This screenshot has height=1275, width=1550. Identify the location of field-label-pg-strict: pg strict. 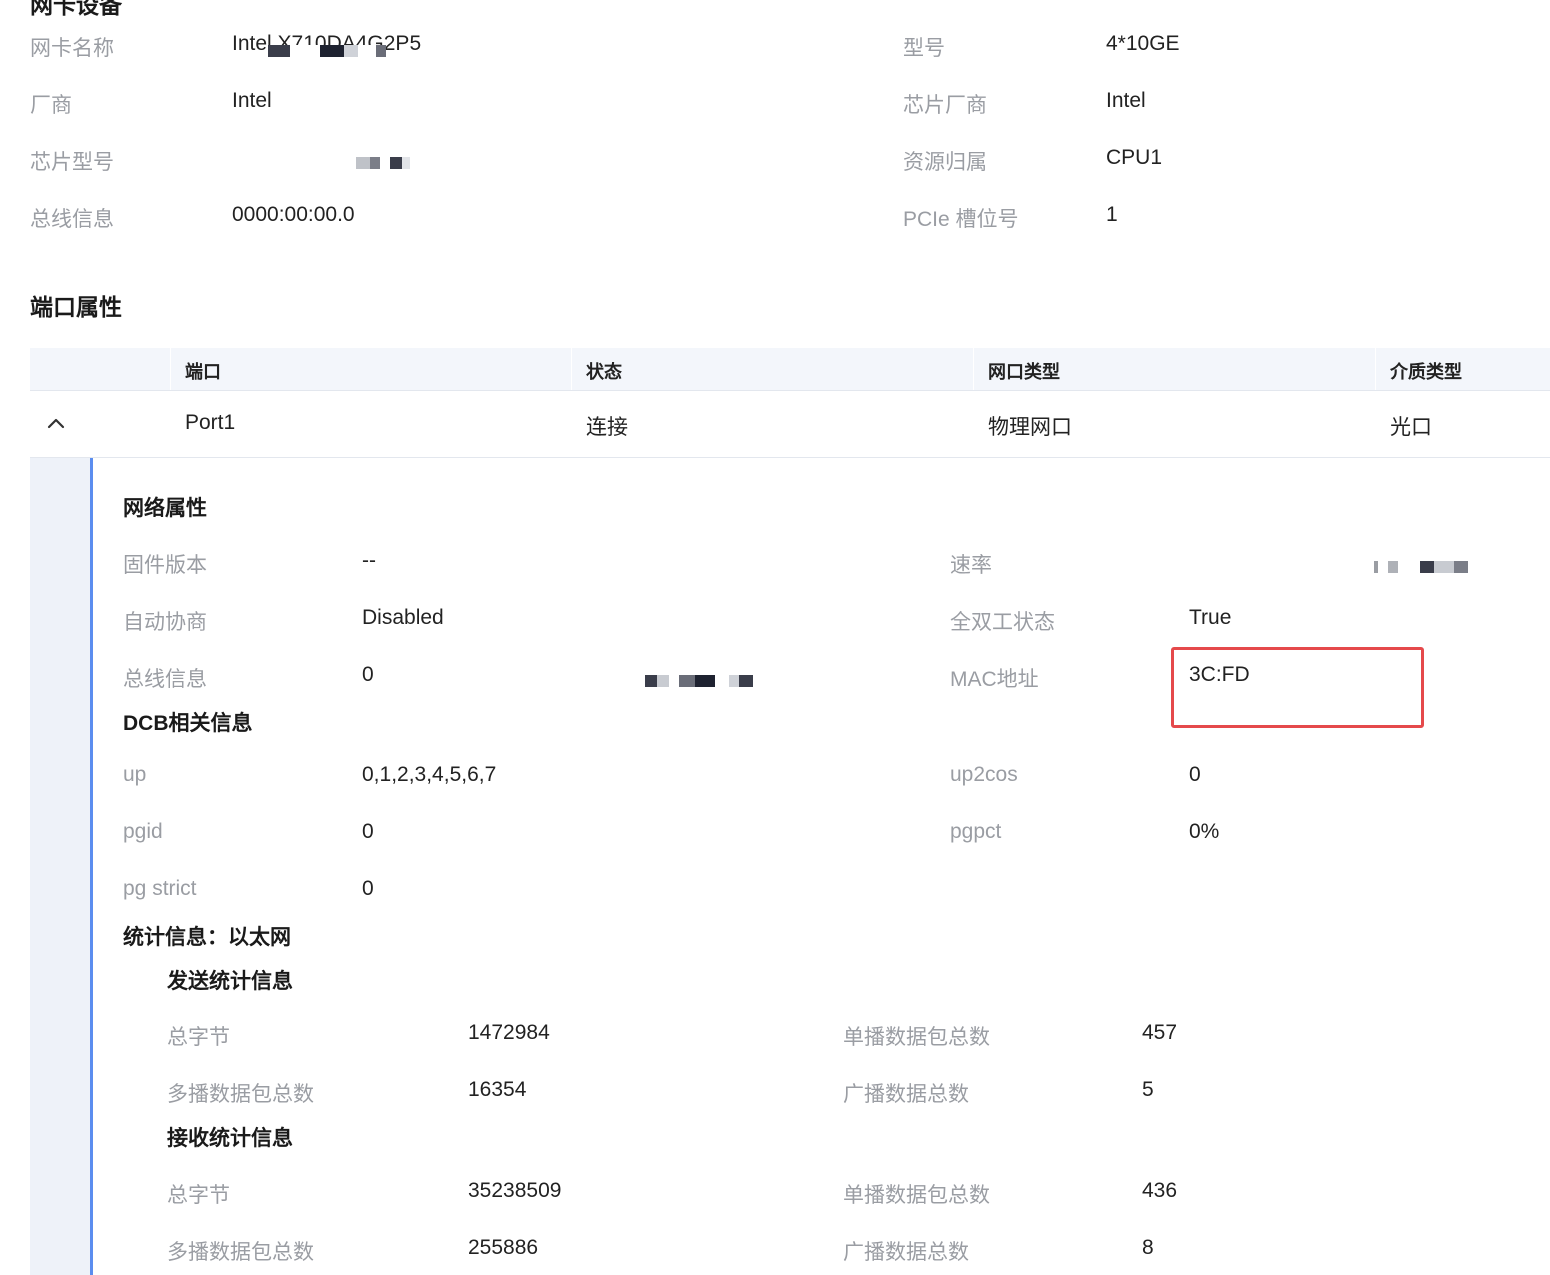
(160, 888).